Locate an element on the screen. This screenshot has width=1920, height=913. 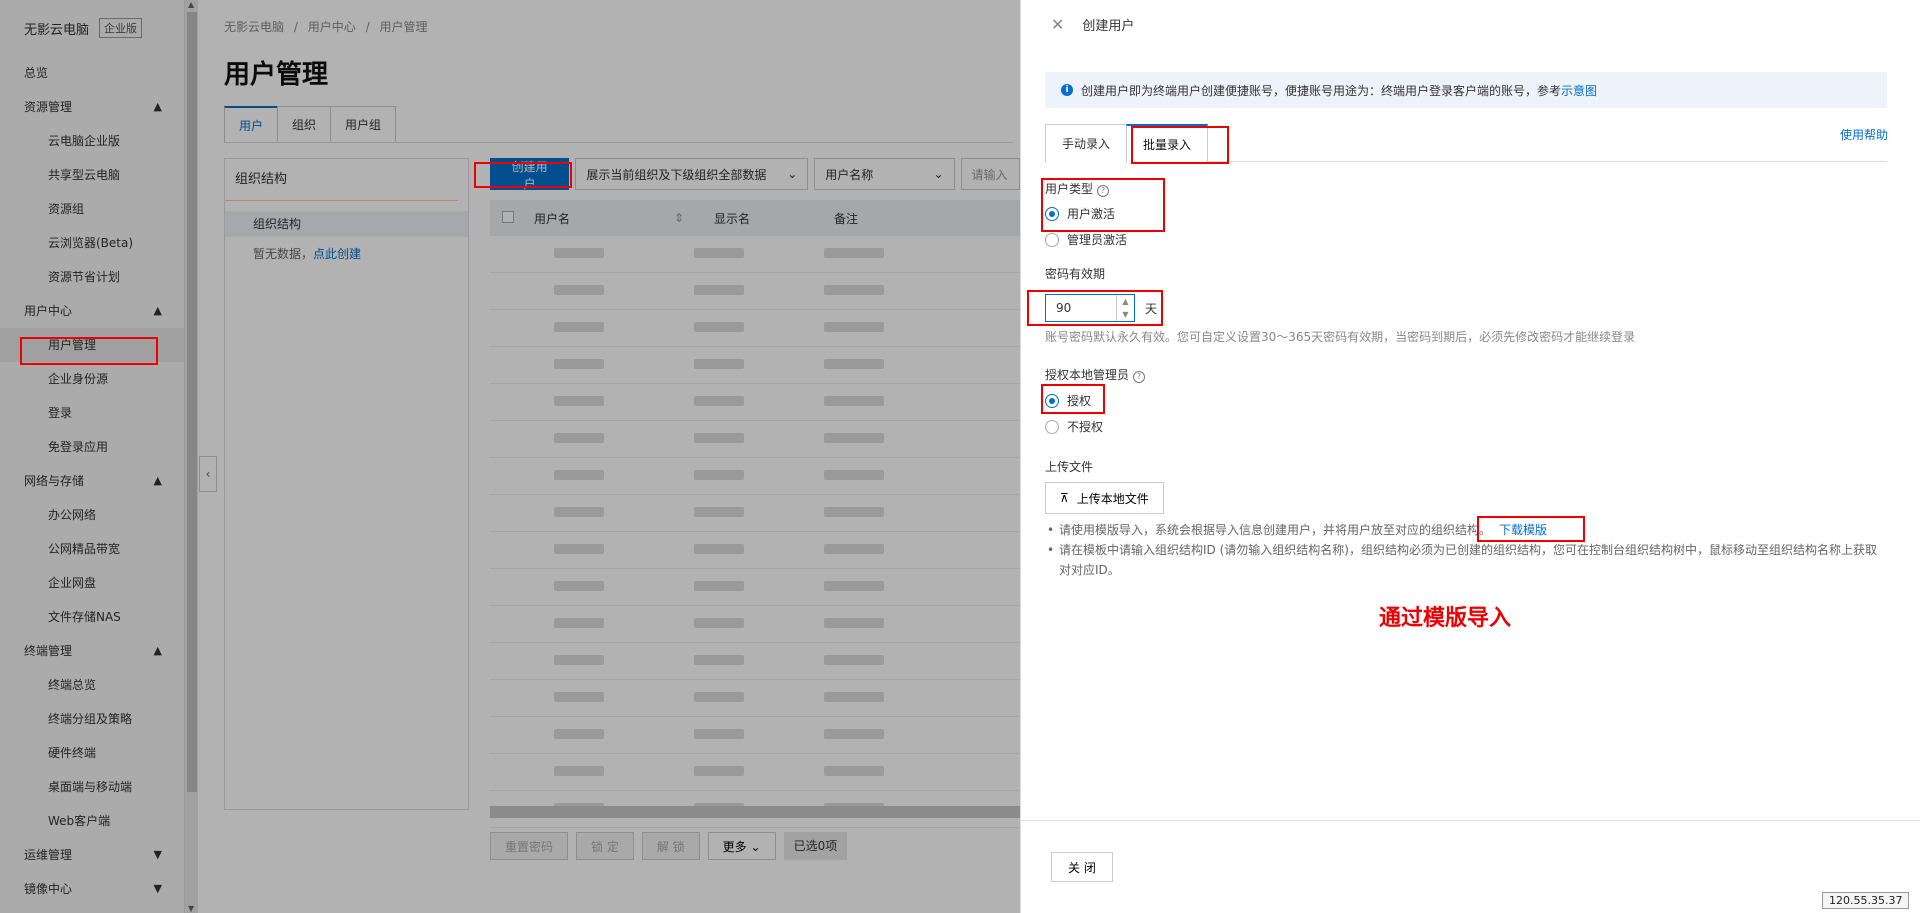
local-admin-label: 授权本地管理员? is located at coordinates (1095, 374).